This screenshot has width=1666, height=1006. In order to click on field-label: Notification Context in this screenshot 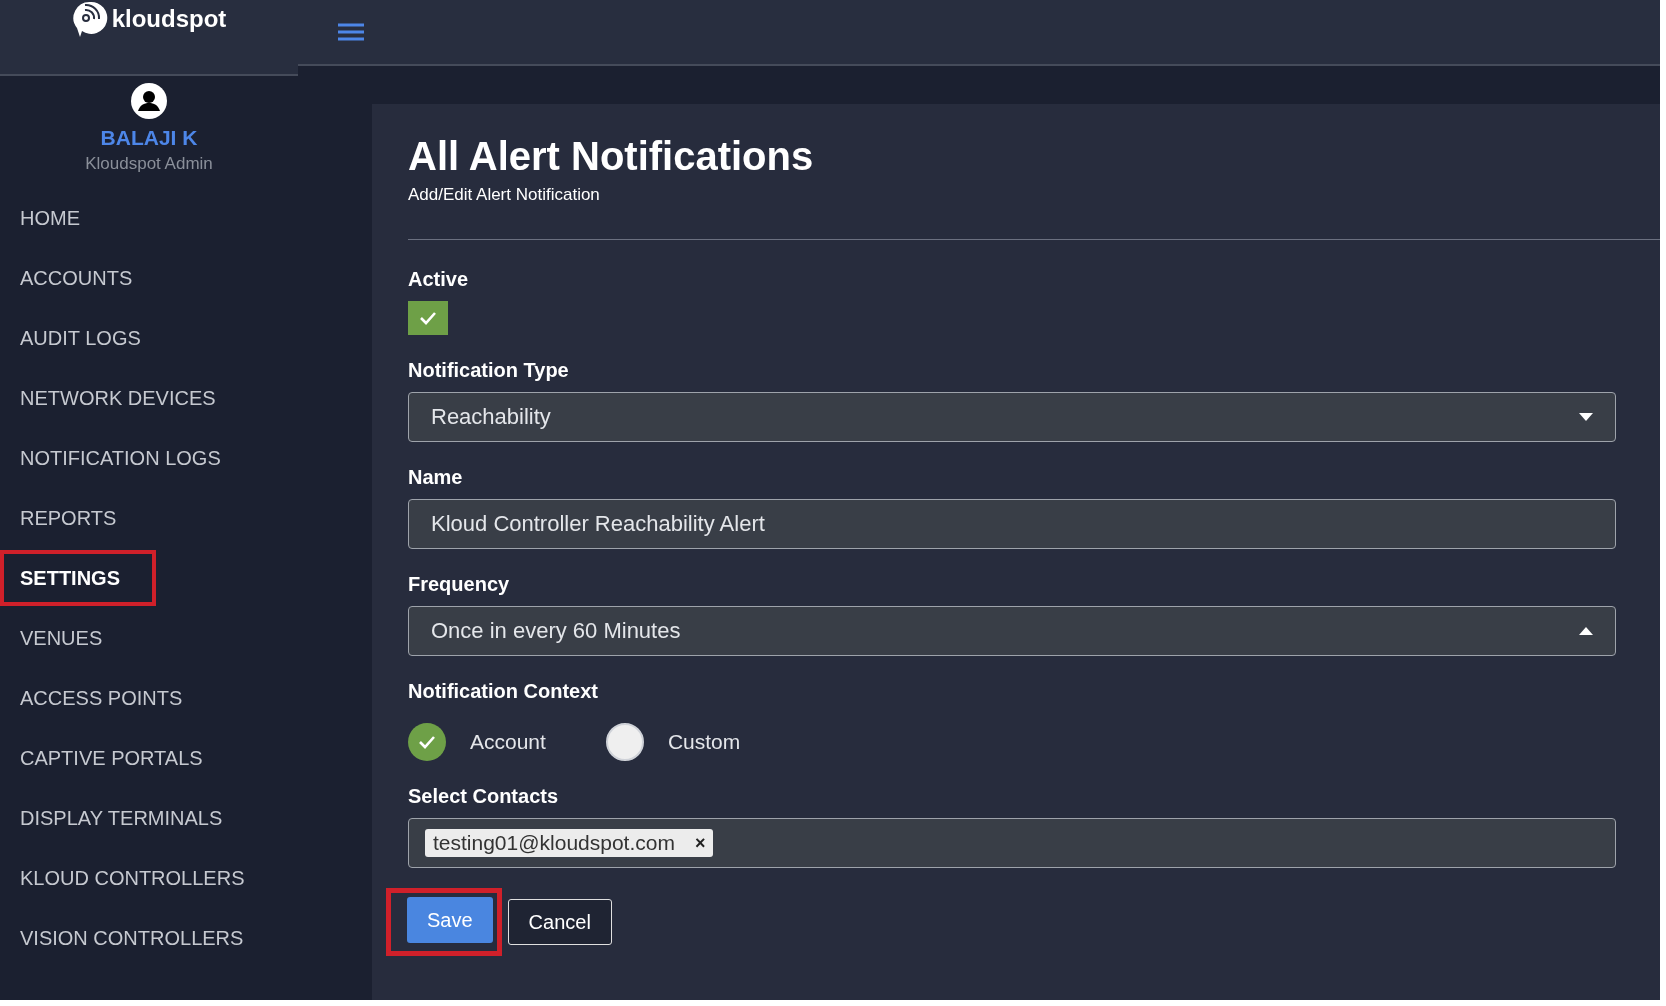, I will do `click(503, 691)`.